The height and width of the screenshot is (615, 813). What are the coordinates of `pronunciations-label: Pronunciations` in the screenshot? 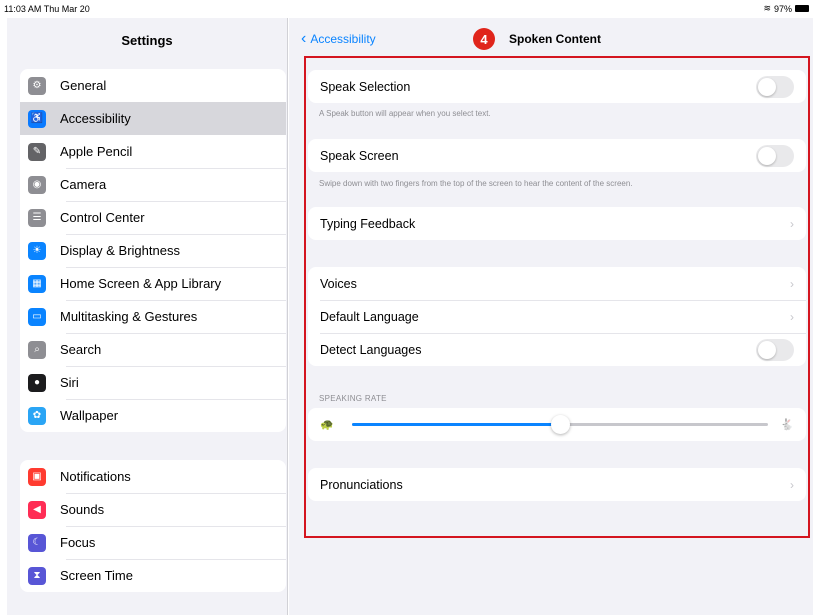 It's located at (361, 484).